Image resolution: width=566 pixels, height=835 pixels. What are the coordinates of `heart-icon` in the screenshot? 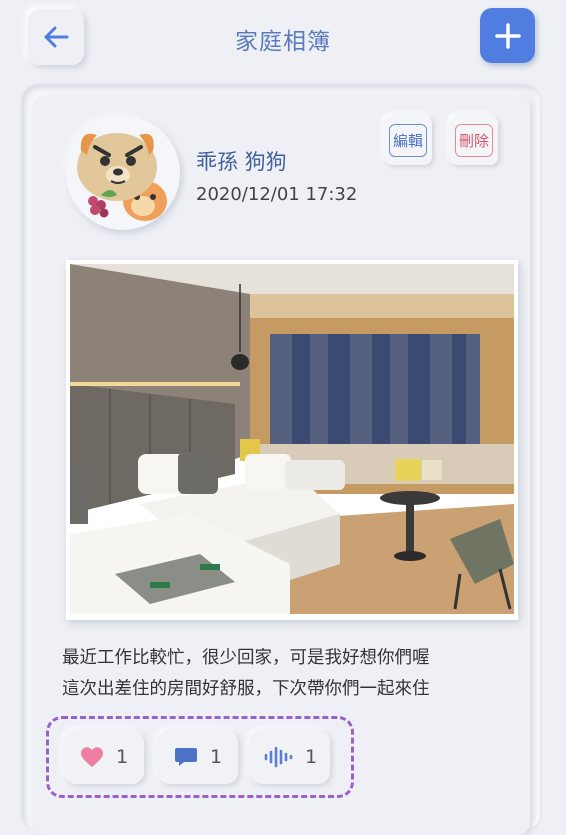 It's located at (91, 757).